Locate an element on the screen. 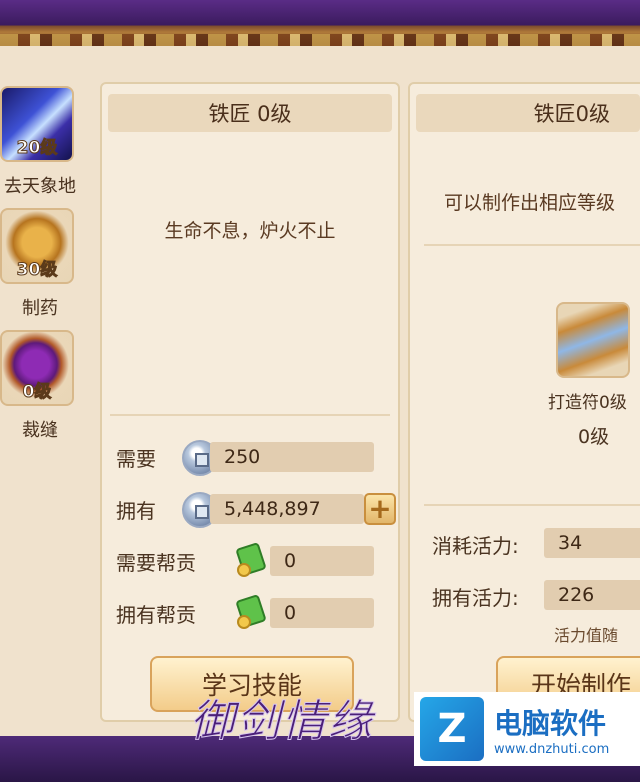 The height and width of the screenshot is (782, 640). need-value: 250 is located at coordinates (292, 457).